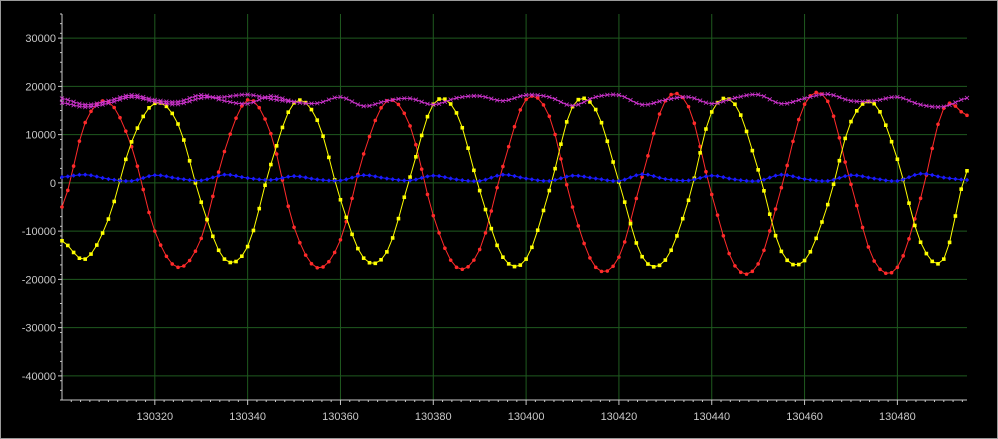 This screenshot has width=998, height=439. I want to click on x-tick-label: 130480, so click(897, 417).